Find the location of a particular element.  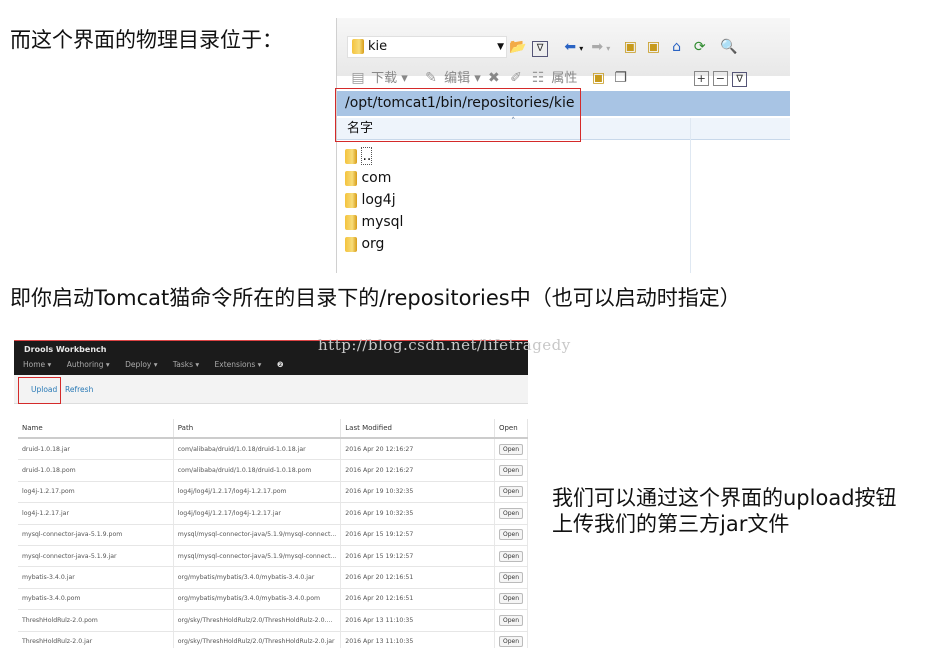

copy-icon: ❐ is located at coordinates (621, 78).